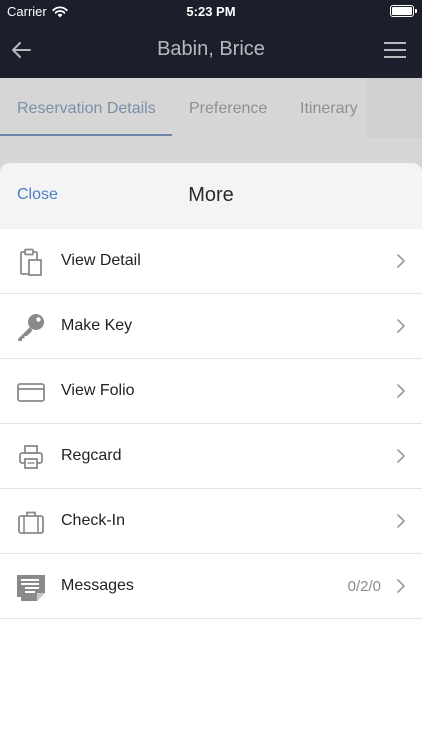 Image resolution: width=422 pixels, height=750 pixels. Describe the element at coordinates (97, 325) in the screenshot. I see `menu-item-label: Make Key` at that location.